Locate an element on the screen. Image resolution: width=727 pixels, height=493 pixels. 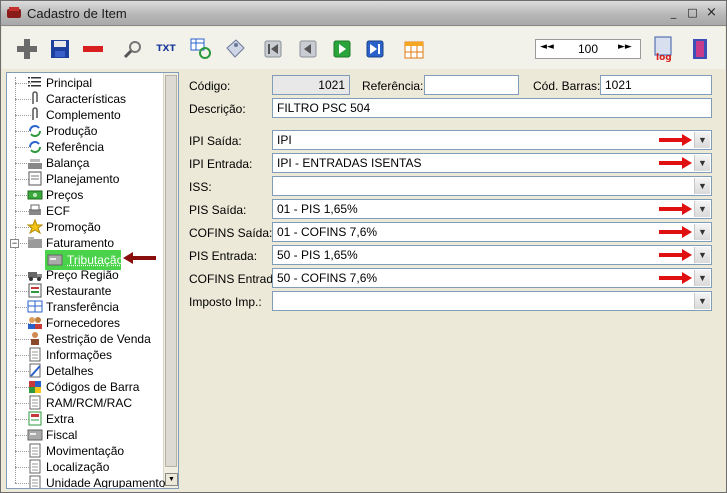
first-record-button is located at coordinates (273, 49).